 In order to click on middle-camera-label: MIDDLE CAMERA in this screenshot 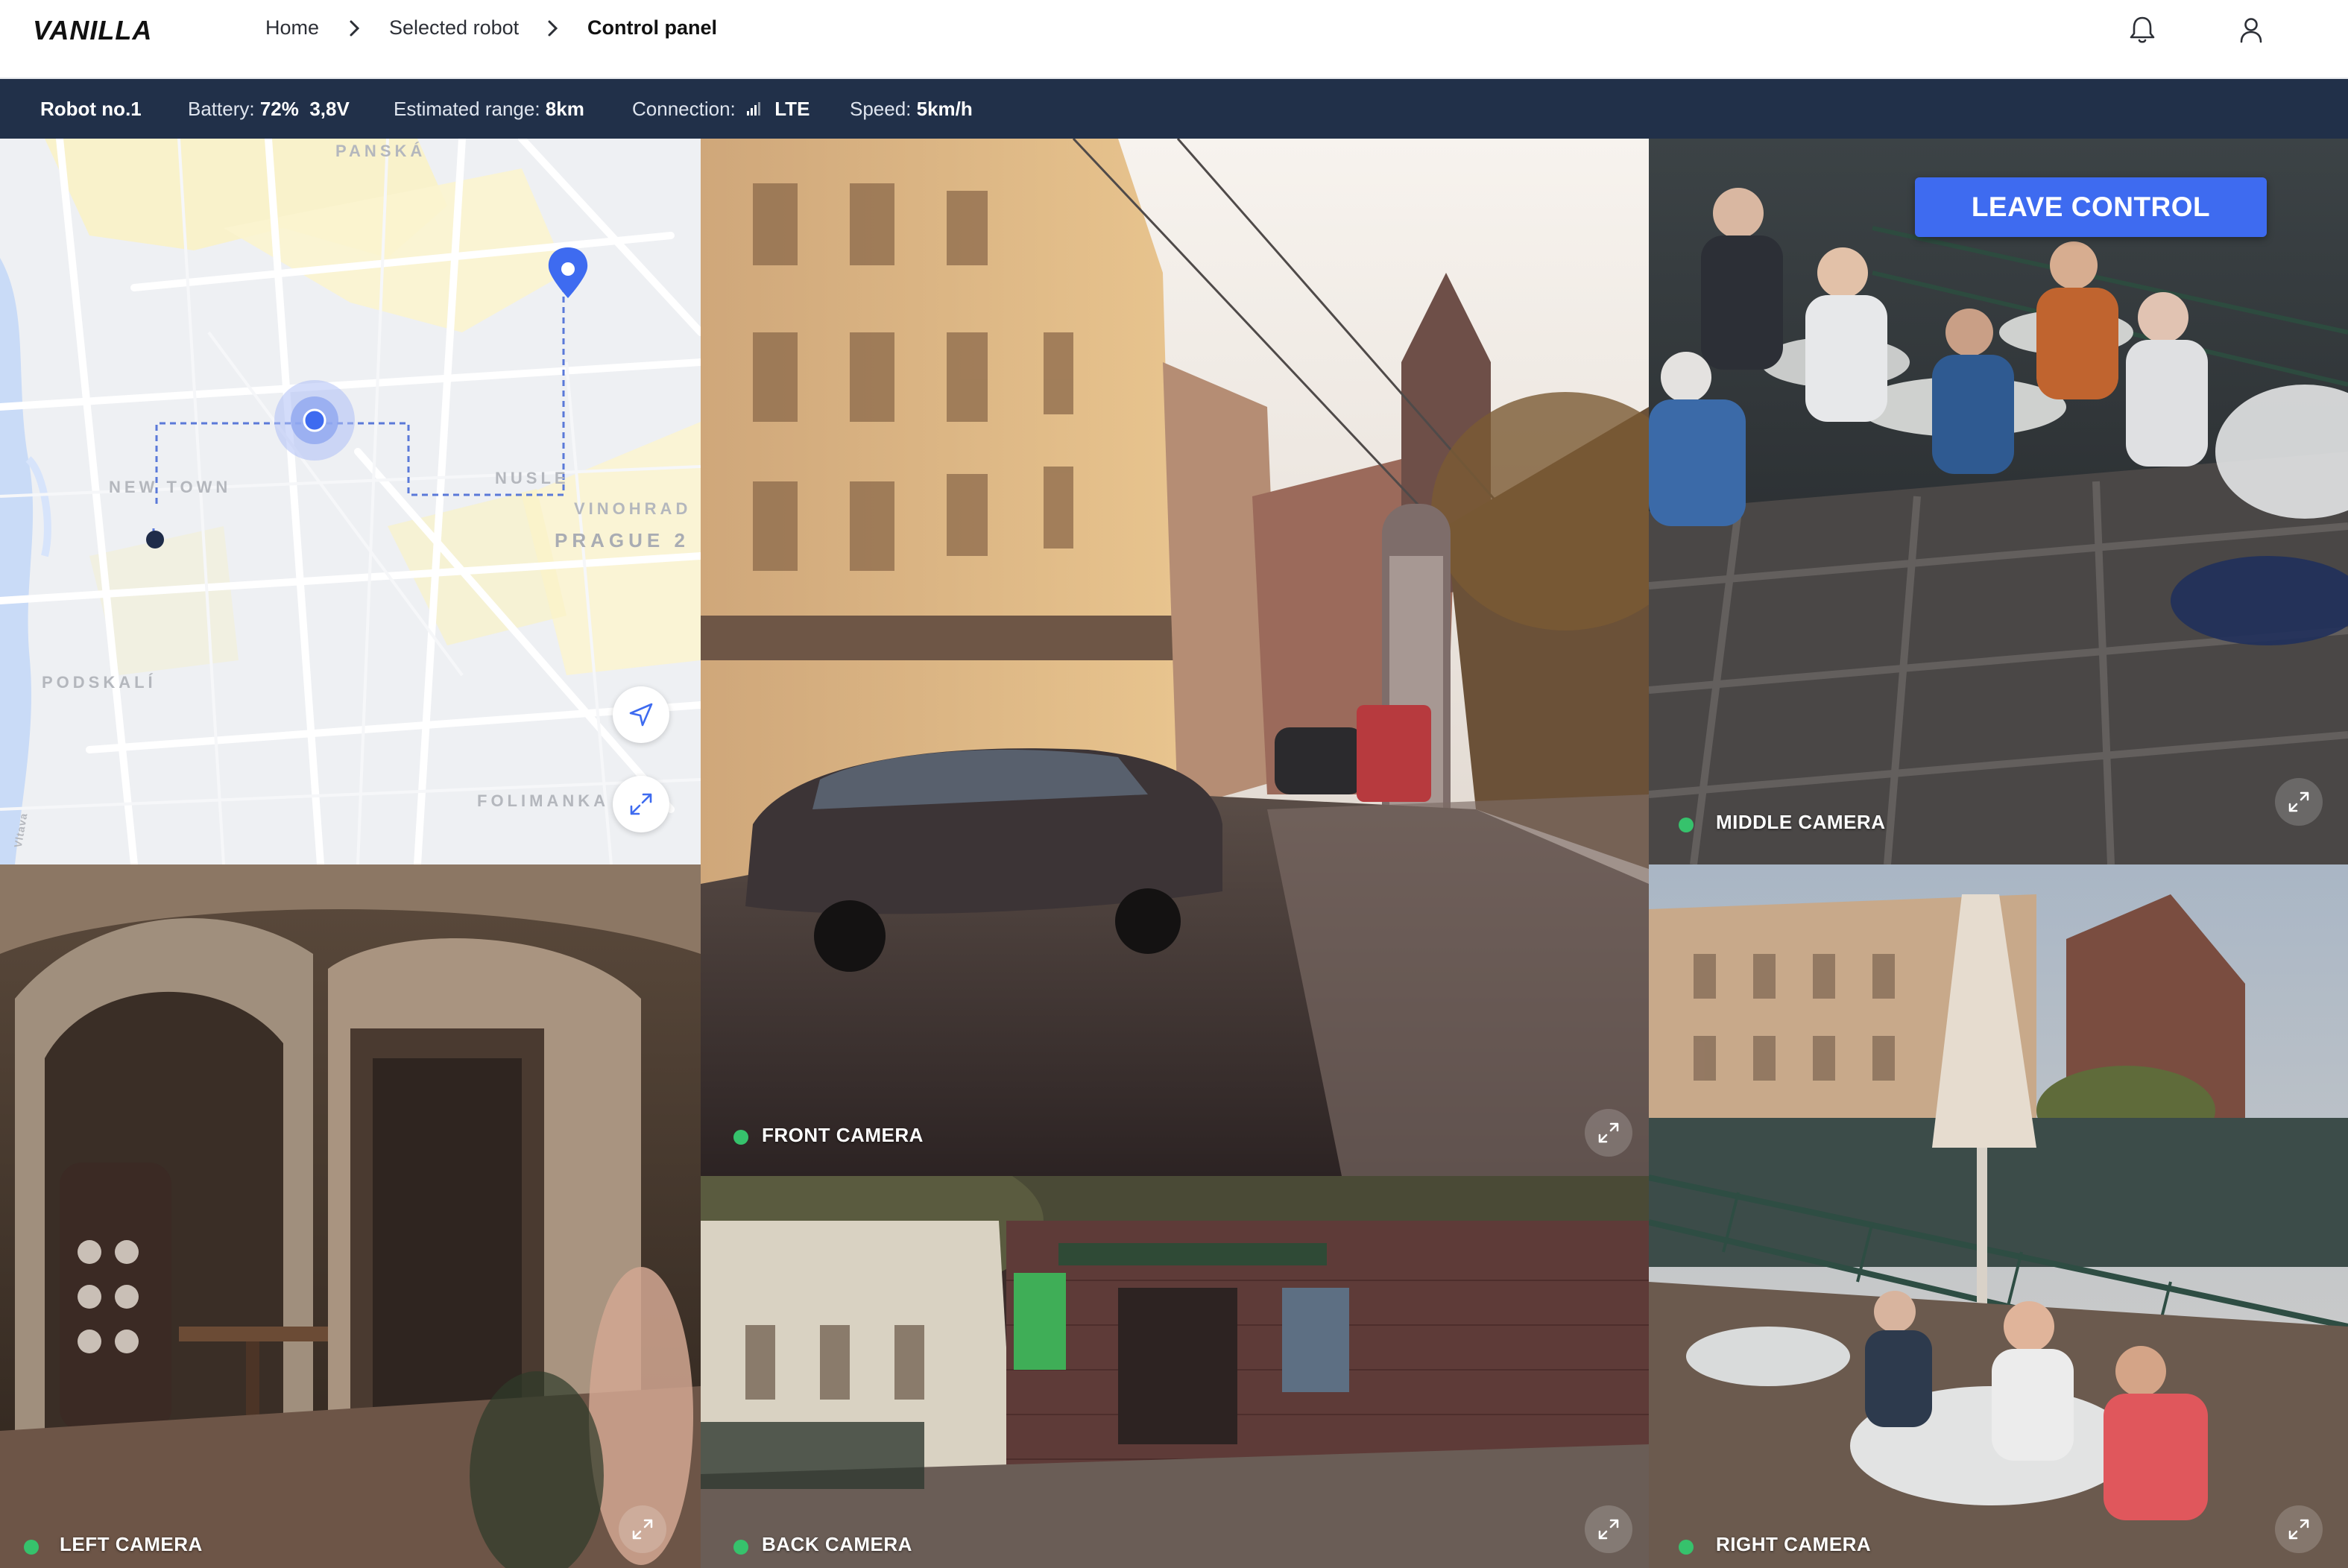, I will do `click(1801, 822)`.